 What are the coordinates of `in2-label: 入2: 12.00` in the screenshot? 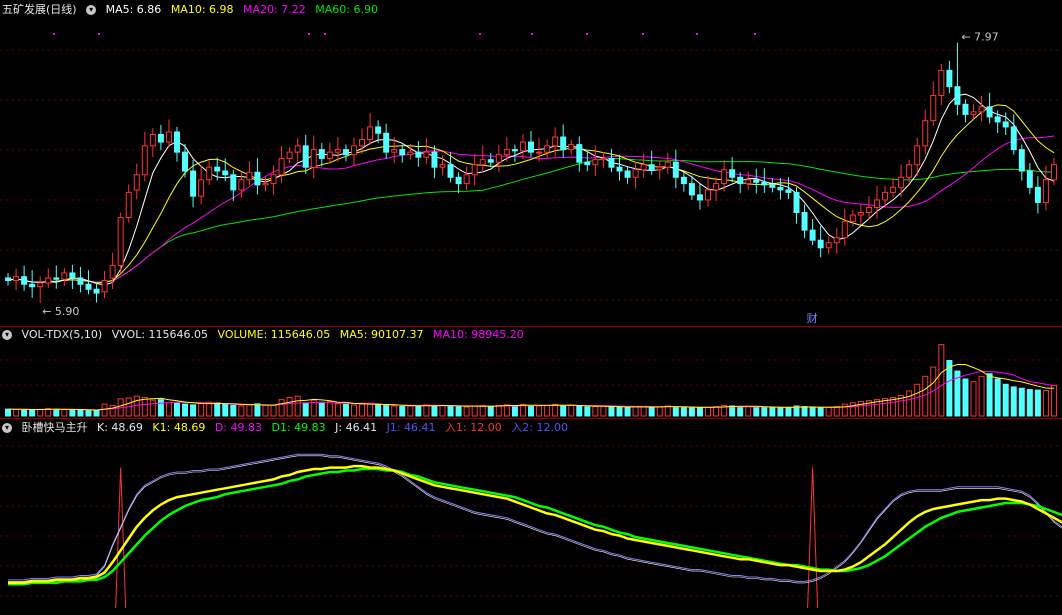 It's located at (539, 427).